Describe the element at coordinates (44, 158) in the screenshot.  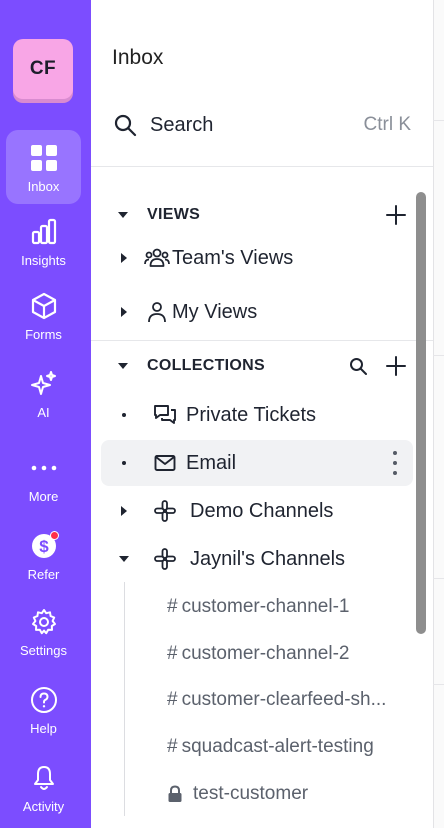
I see `grid-icon` at that location.